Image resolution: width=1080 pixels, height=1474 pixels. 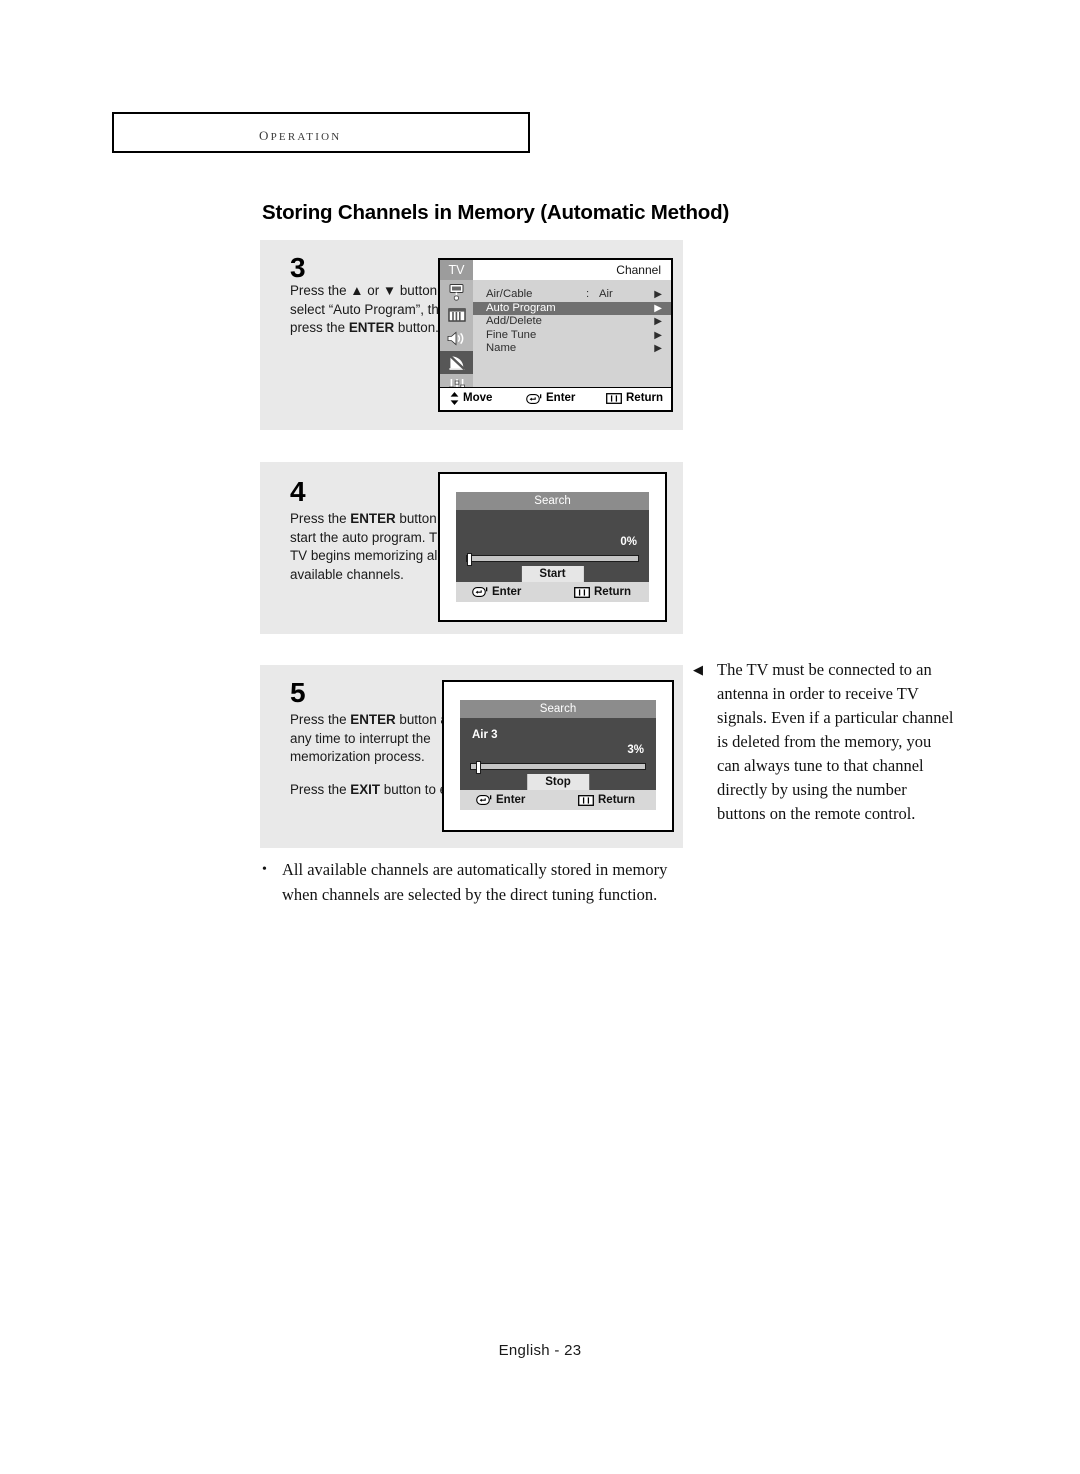 What do you see at coordinates (540, 1350) in the screenshot?
I see `page-footer: English - 23` at bounding box center [540, 1350].